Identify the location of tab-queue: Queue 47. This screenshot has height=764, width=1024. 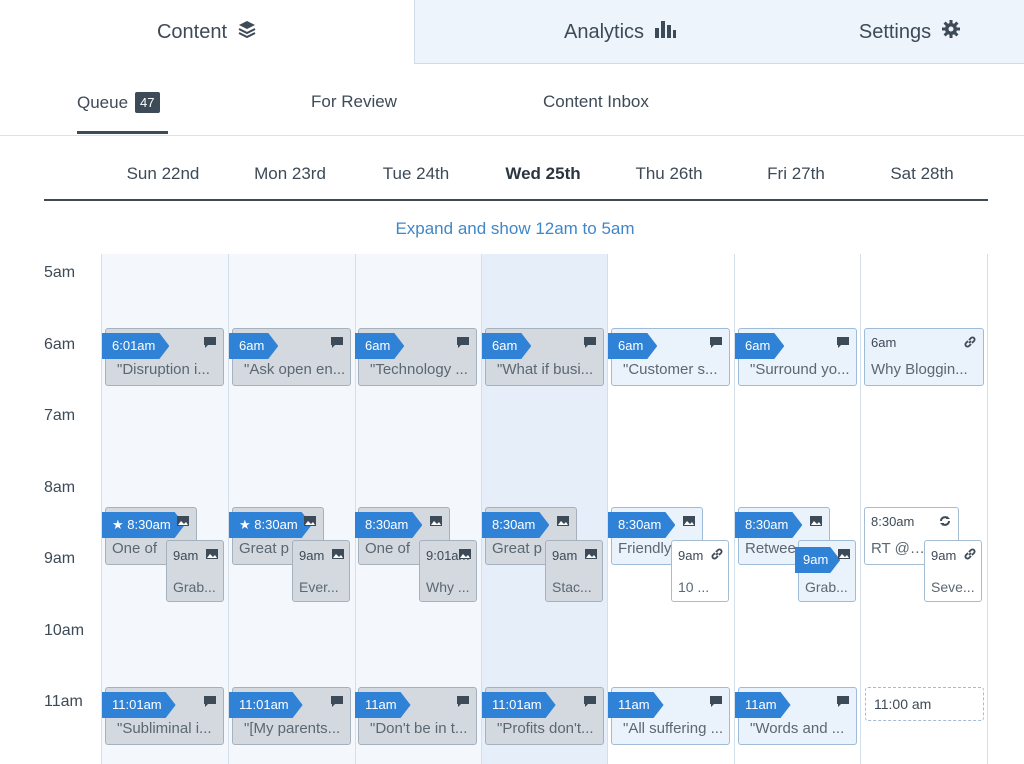
(118, 102).